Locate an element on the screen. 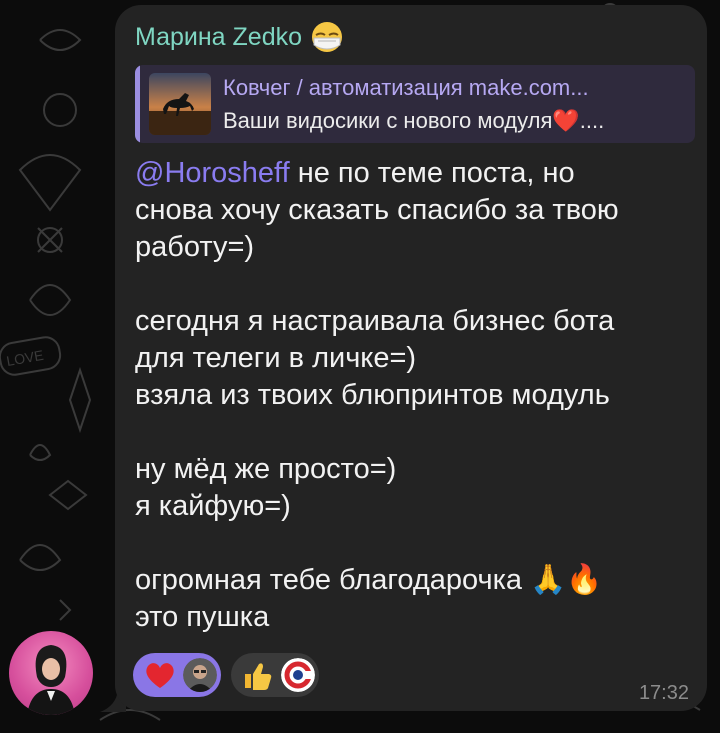 The height and width of the screenshot is (733, 720). sender-avatar is located at coordinates (51, 673).